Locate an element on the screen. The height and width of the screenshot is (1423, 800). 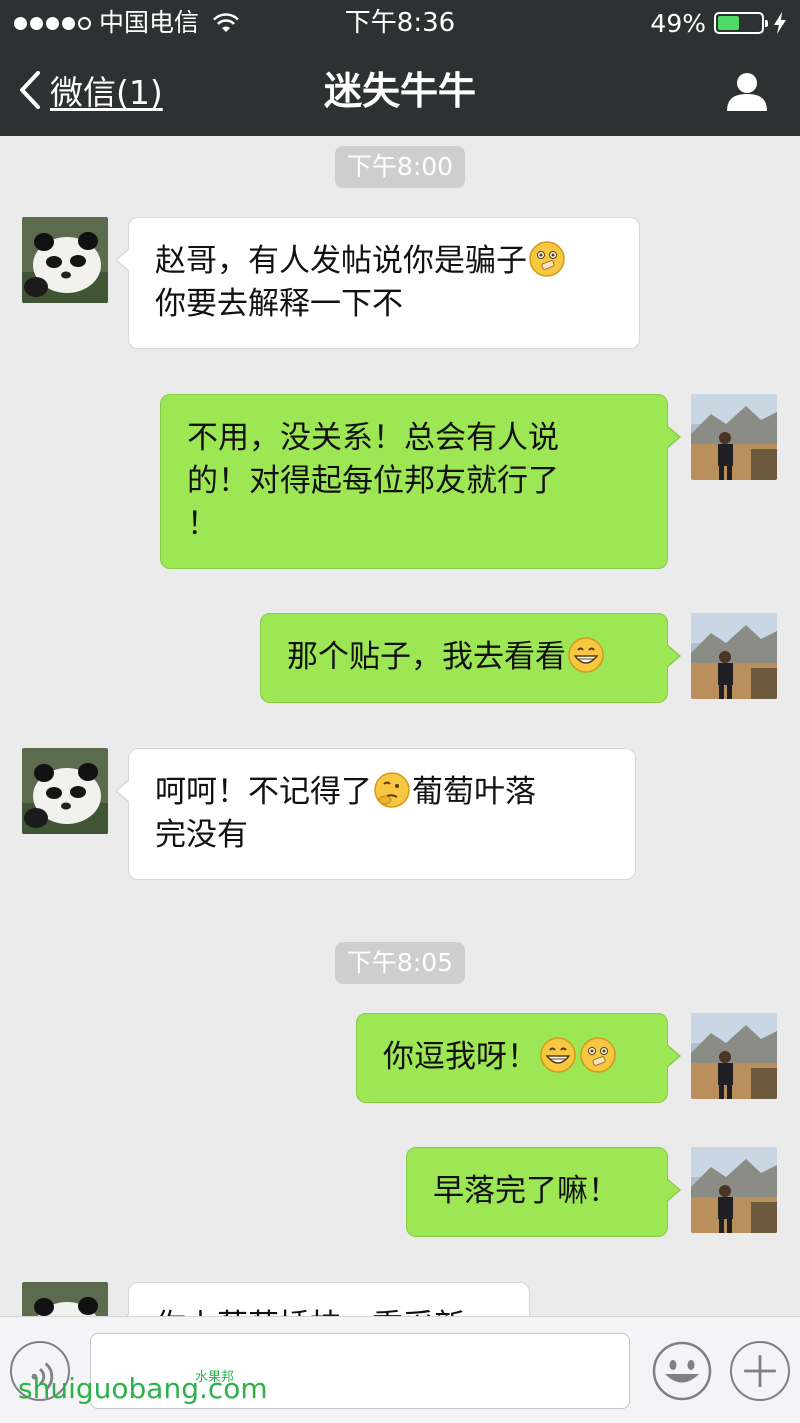
chat-title: 迷失牛牛 is located at coordinates (399, 91).